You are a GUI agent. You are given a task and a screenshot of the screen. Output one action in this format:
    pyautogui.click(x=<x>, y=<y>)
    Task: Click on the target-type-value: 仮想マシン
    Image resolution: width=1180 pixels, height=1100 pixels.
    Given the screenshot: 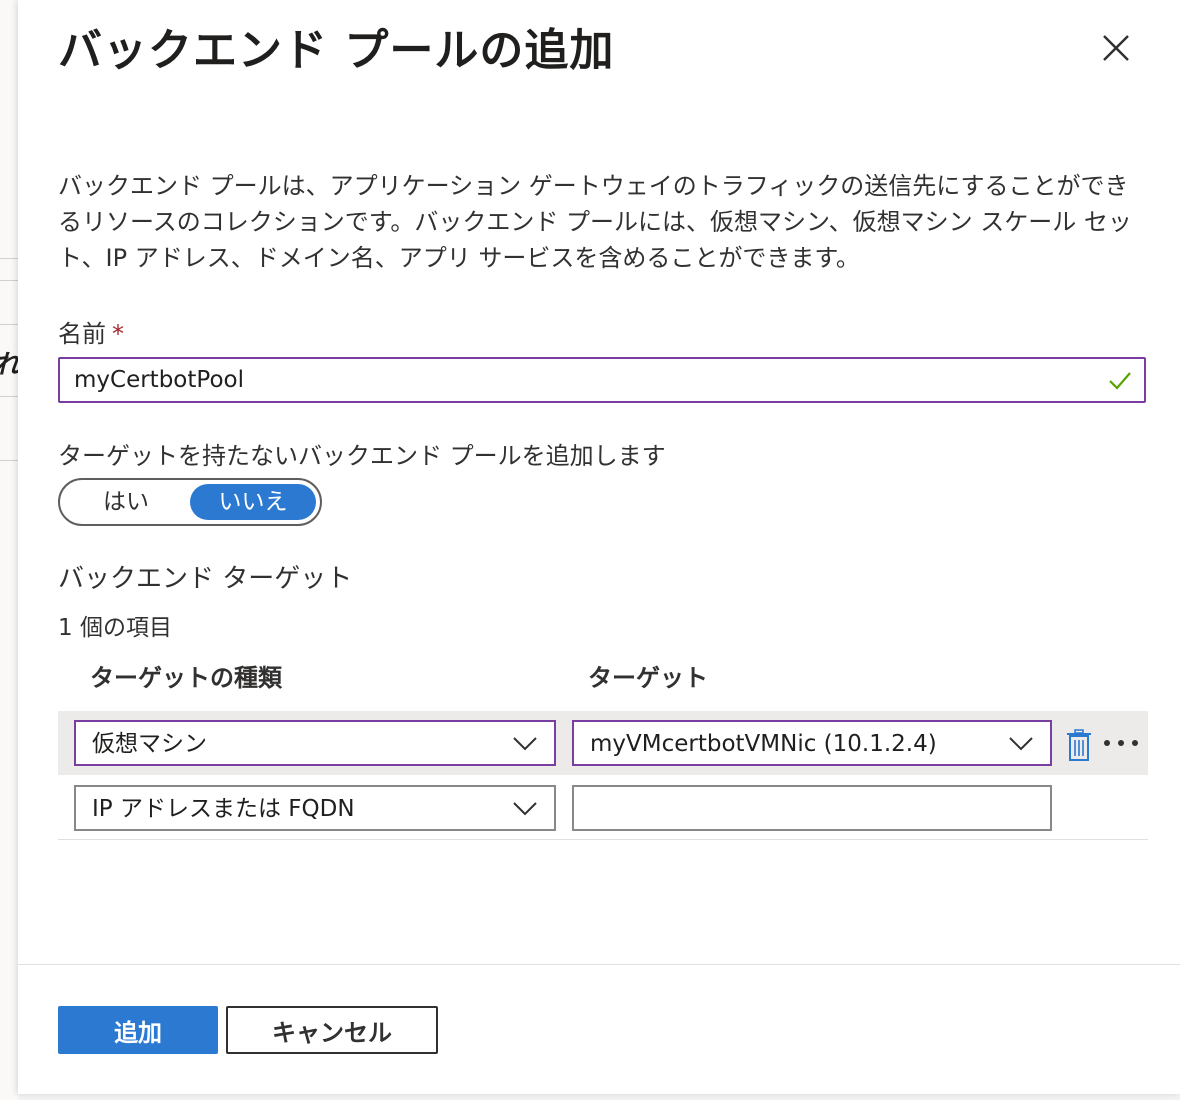 What is the action you would take?
    pyautogui.click(x=149, y=744)
    